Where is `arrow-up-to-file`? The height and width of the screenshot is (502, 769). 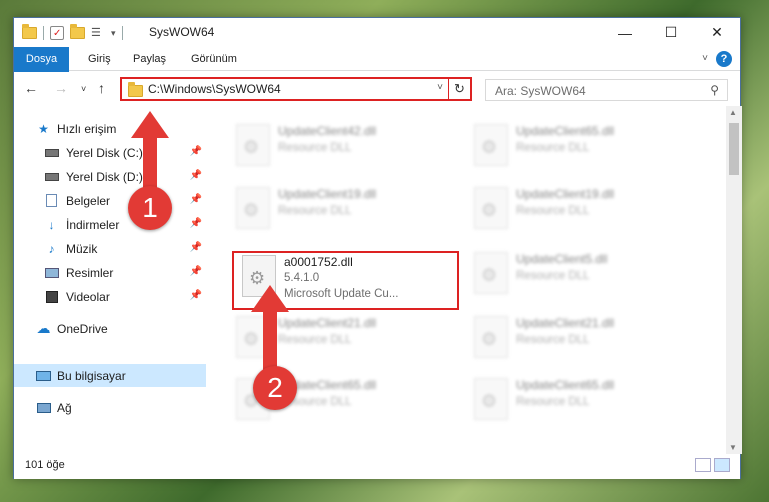
arrow-up-to-file is located at coordinates (270, 327).